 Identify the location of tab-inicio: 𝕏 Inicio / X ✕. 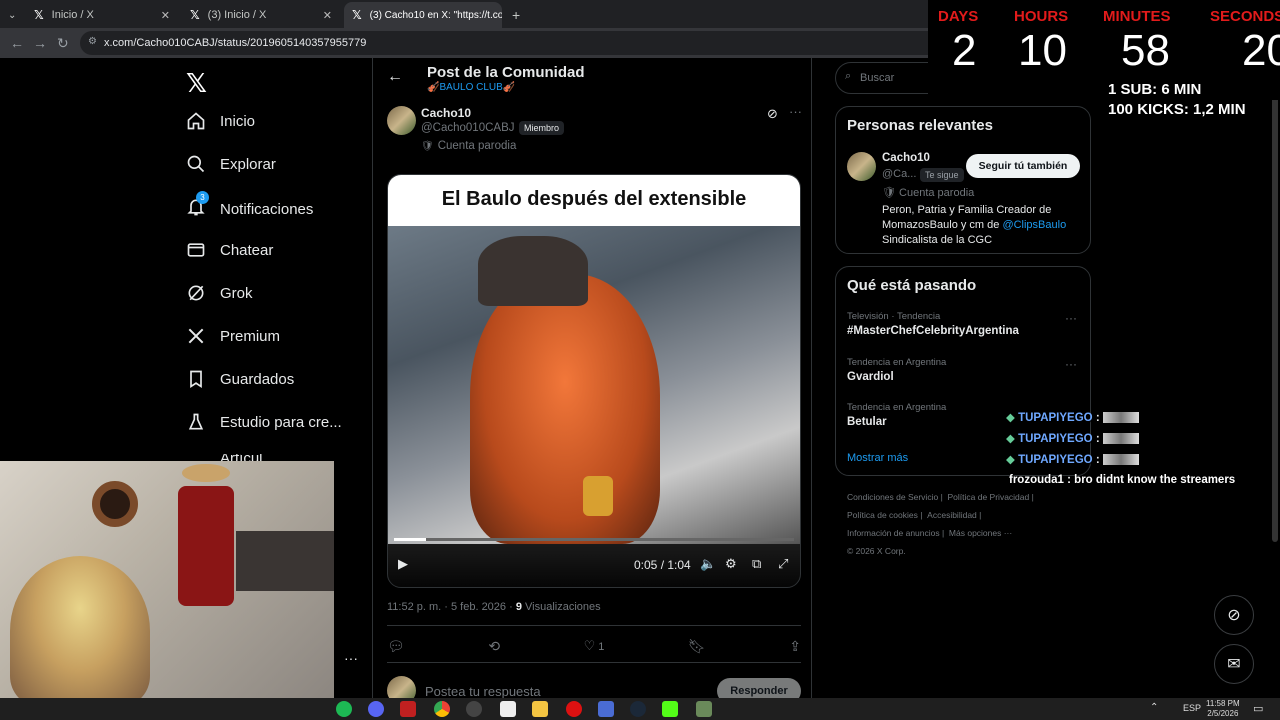
(102, 15).